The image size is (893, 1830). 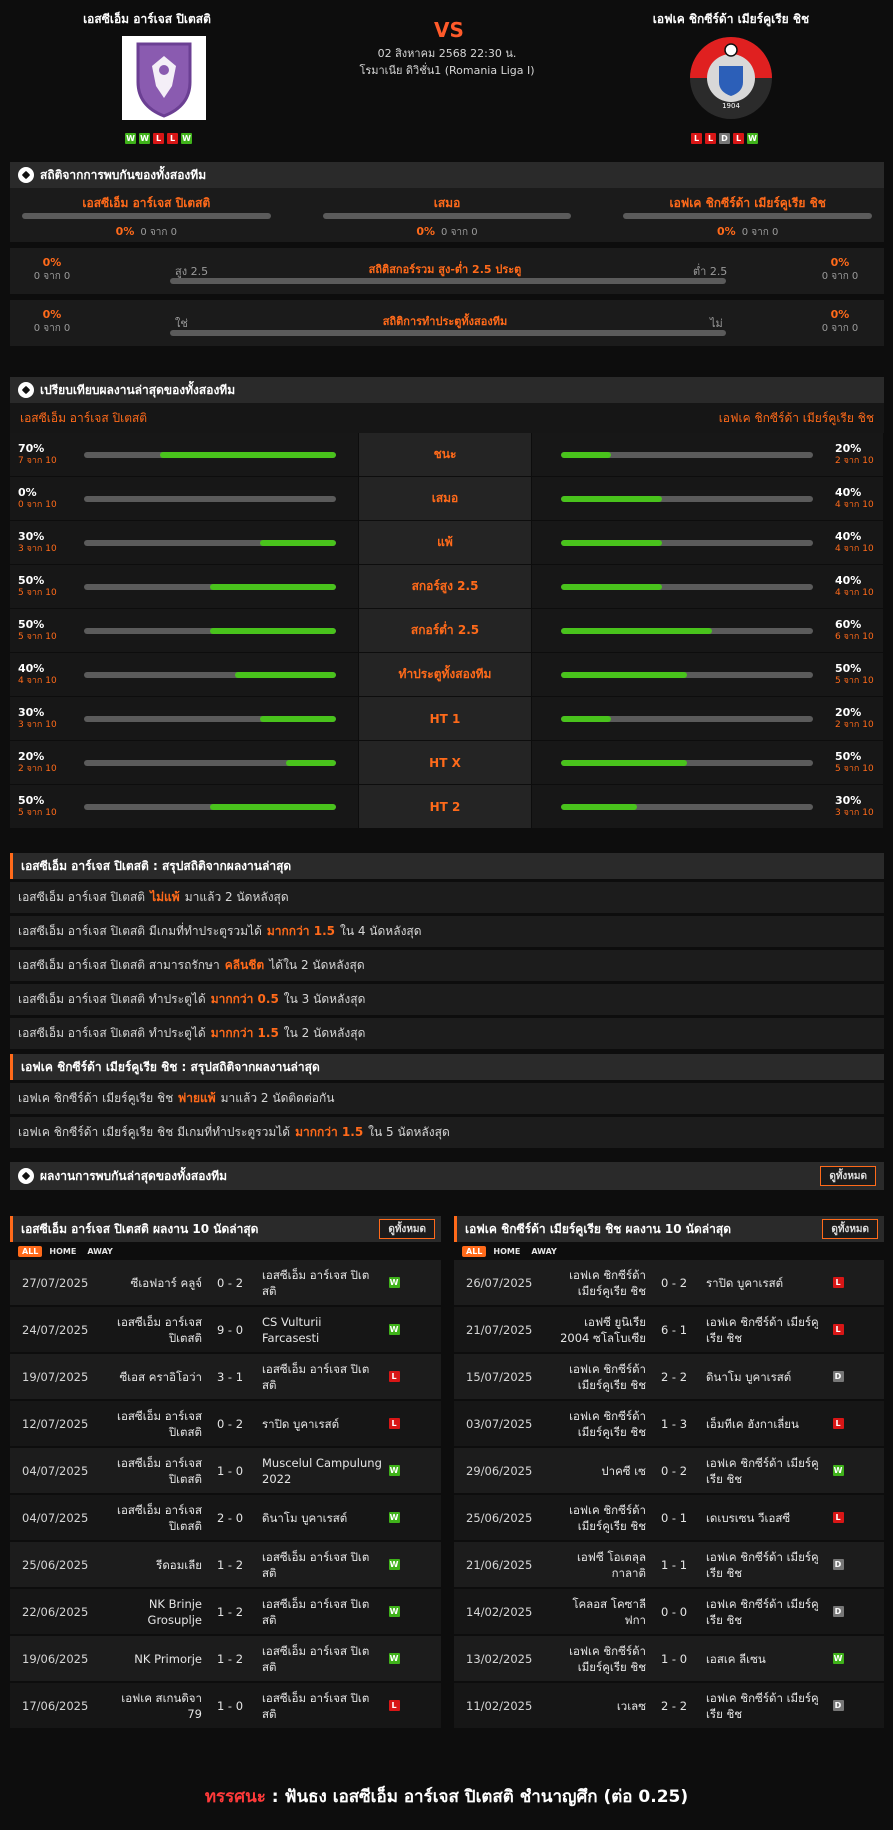 I want to click on h2h-col-count: 0 จาก 0, so click(x=459, y=232).